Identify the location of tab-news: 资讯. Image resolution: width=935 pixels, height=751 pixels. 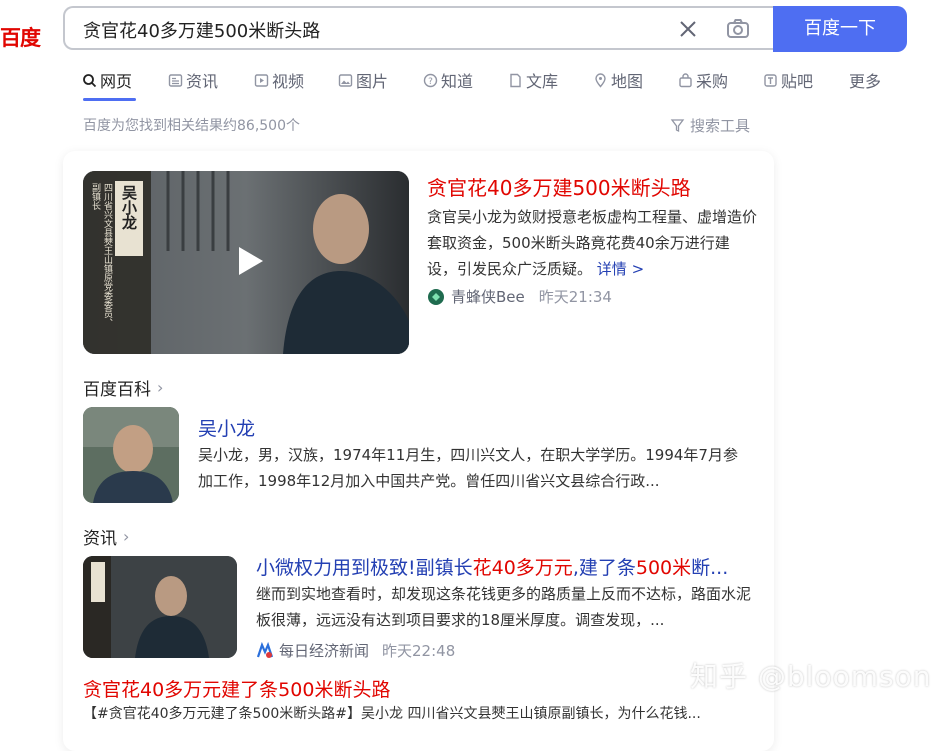
(193, 80).